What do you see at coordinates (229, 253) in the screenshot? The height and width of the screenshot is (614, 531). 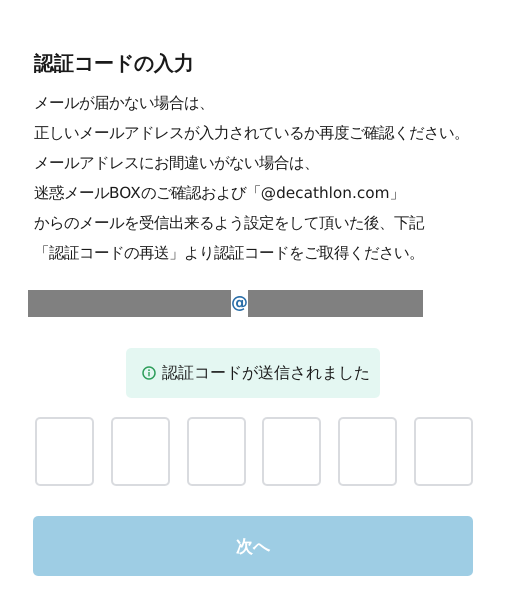 I see `description-line: 「認証コードの再送」より認証コードをご取得ください。` at bounding box center [229, 253].